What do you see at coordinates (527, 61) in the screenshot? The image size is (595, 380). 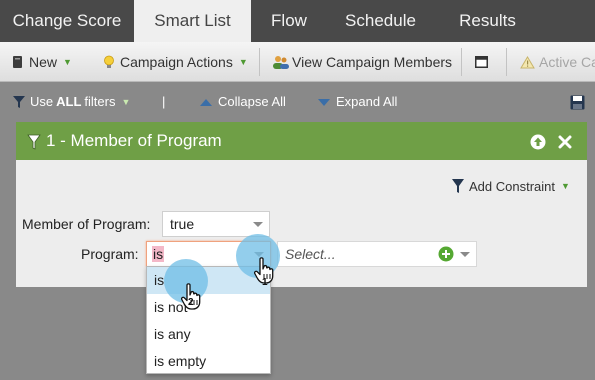 I see `warning-icon` at bounding box center [527, 61].